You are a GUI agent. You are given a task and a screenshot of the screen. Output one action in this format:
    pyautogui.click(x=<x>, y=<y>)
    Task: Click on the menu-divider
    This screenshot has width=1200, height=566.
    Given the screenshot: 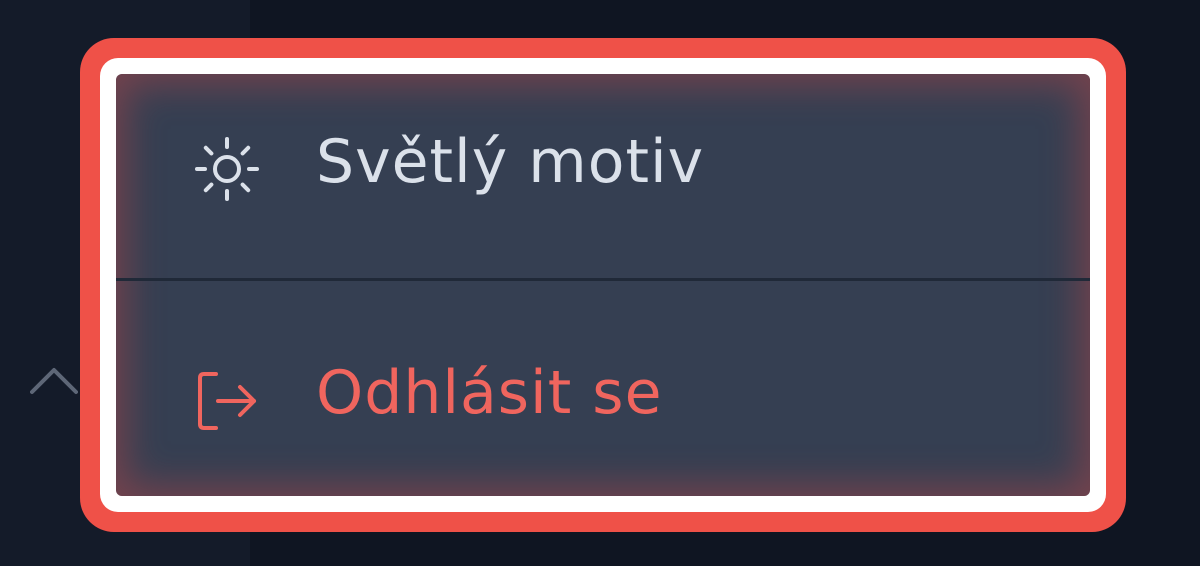 What is the action you would take?
    pyautogui.click(x=603, y=279)
    